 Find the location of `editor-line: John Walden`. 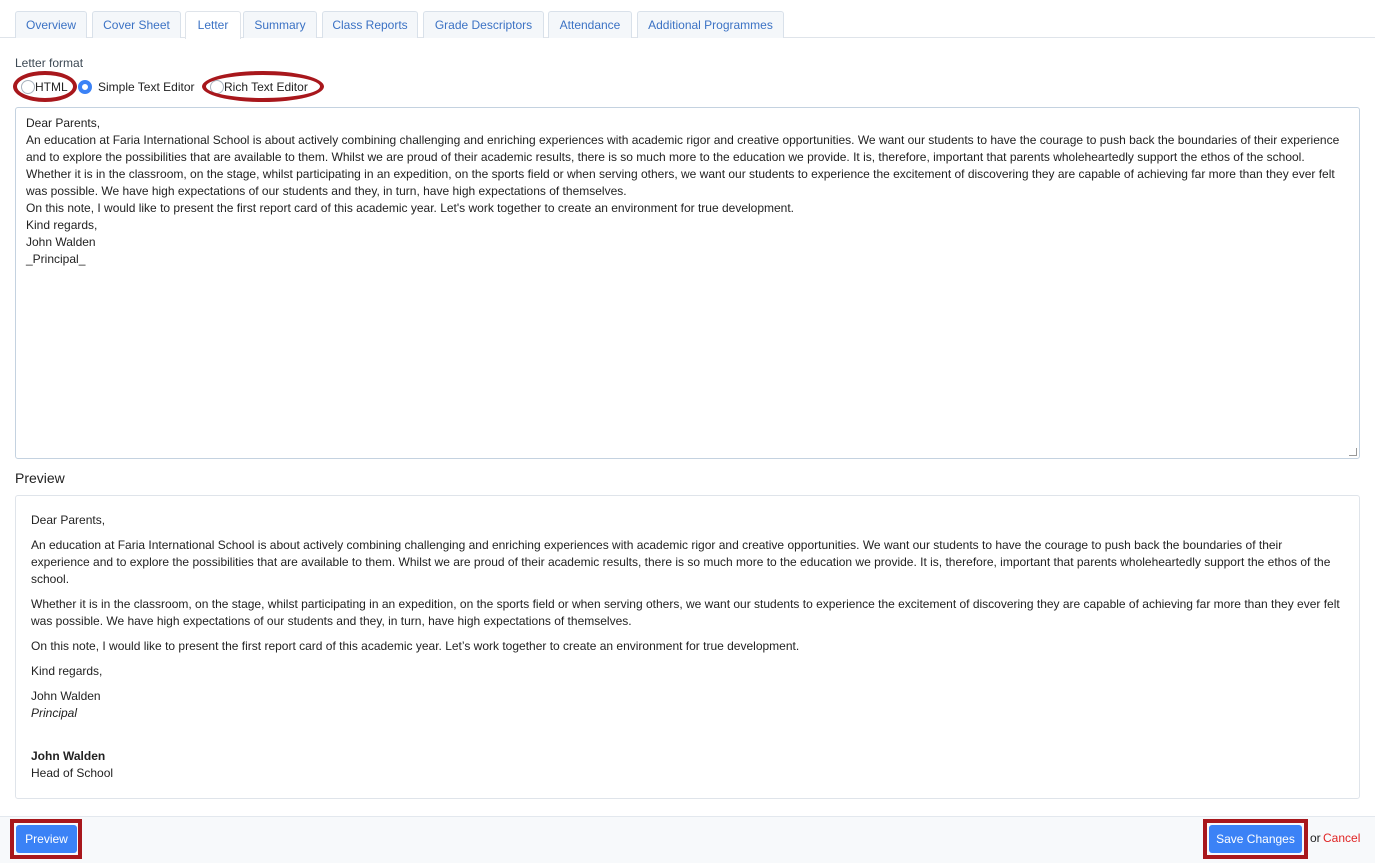

editor-line: John Walden is located at coordinates (61, 242).